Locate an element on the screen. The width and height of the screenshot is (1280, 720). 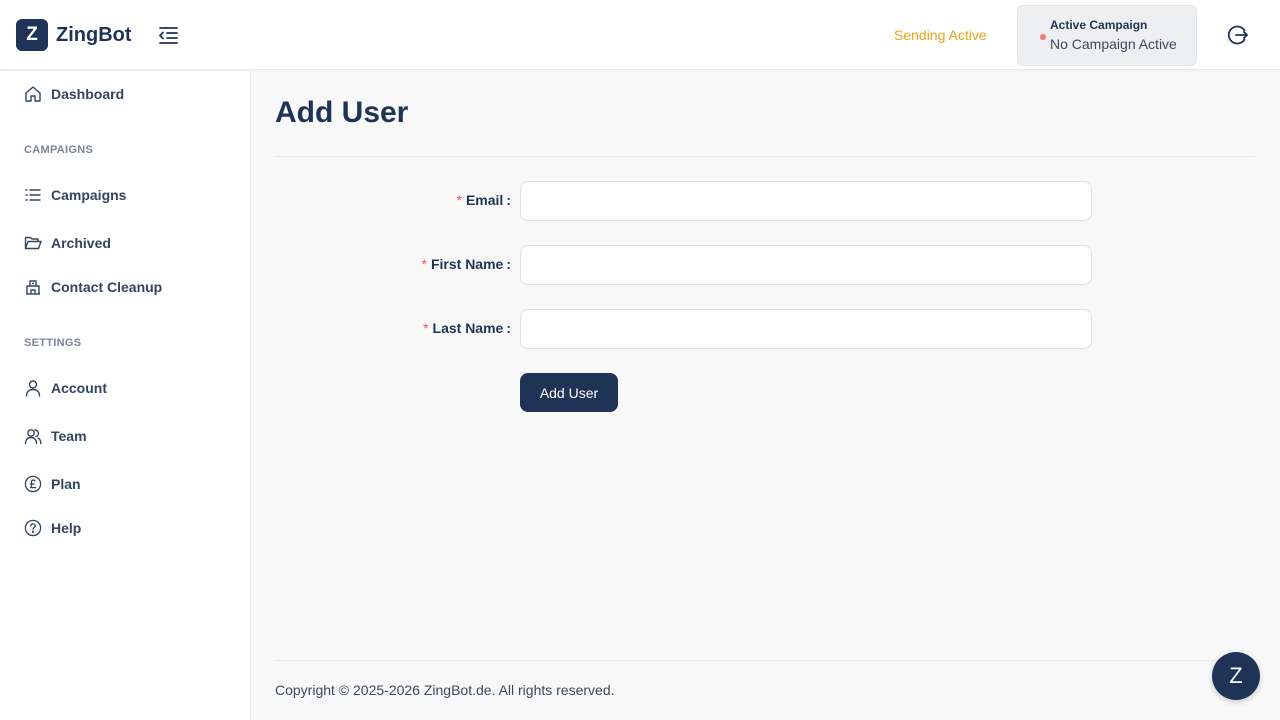
folder-open-icon is located at coordinates (33, 243).